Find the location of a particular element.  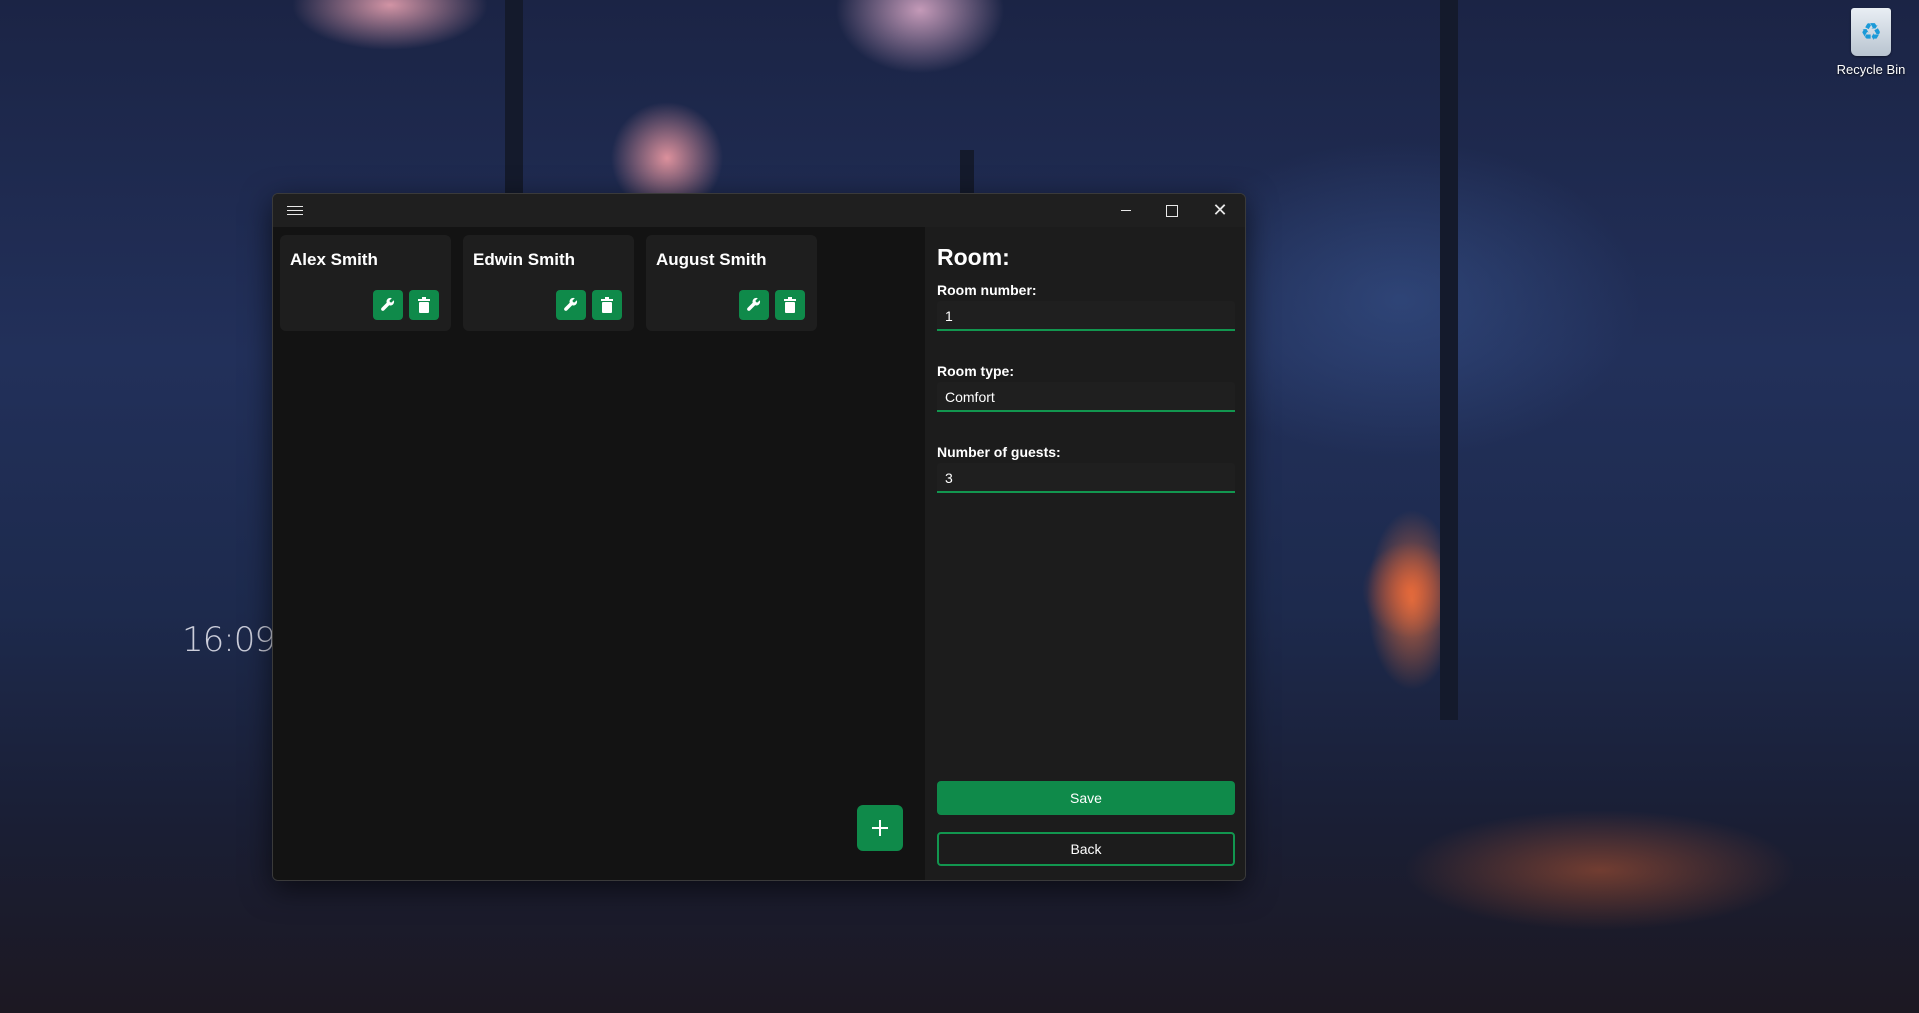

close-button: ✕ is located at coordinates (1220, 210).